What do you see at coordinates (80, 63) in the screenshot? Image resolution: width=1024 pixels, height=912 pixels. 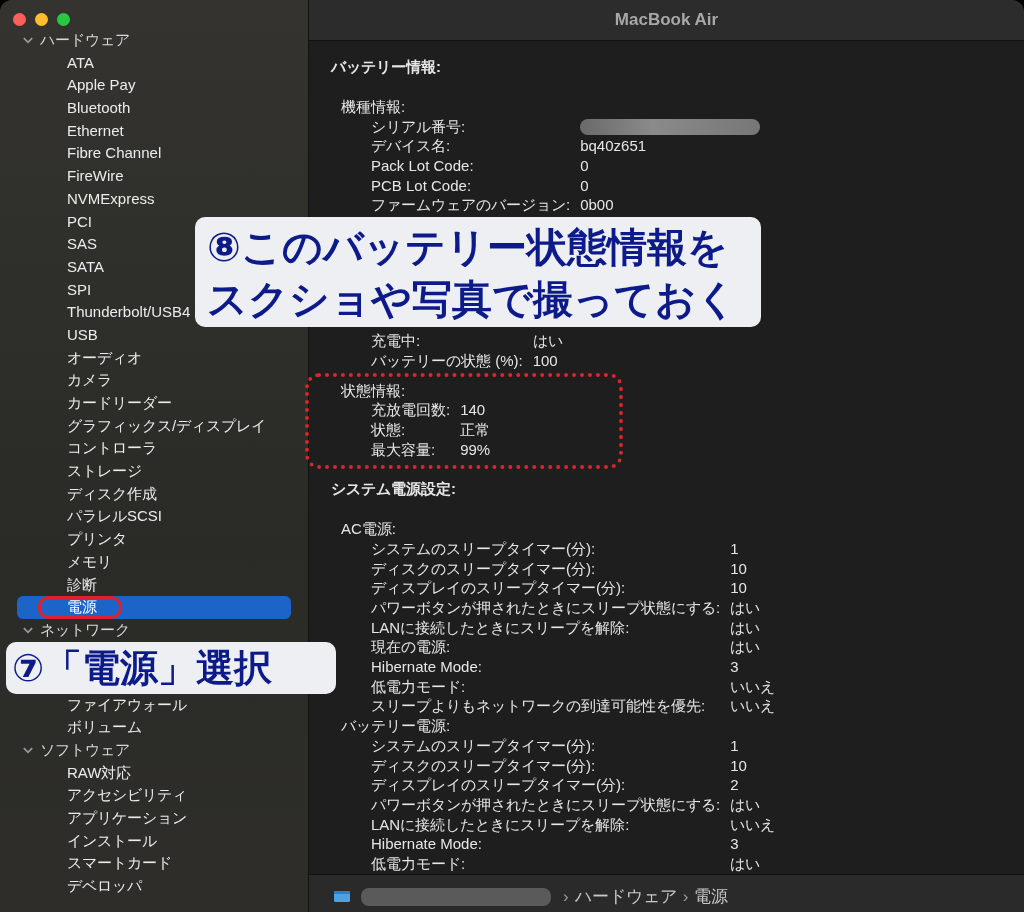 I see `sidebar-item: ATA` at bounding box center [80, 63].